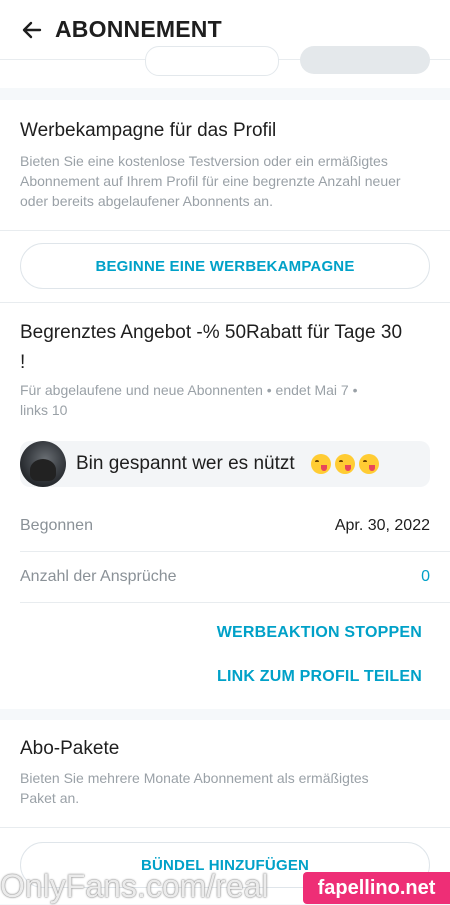  I want to click on bundles-title: Abo-Pakete, so click(70, 748).